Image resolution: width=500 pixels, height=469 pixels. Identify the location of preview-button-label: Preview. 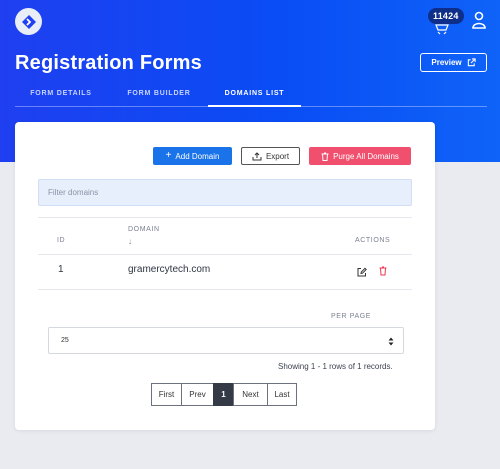
(446, 62).